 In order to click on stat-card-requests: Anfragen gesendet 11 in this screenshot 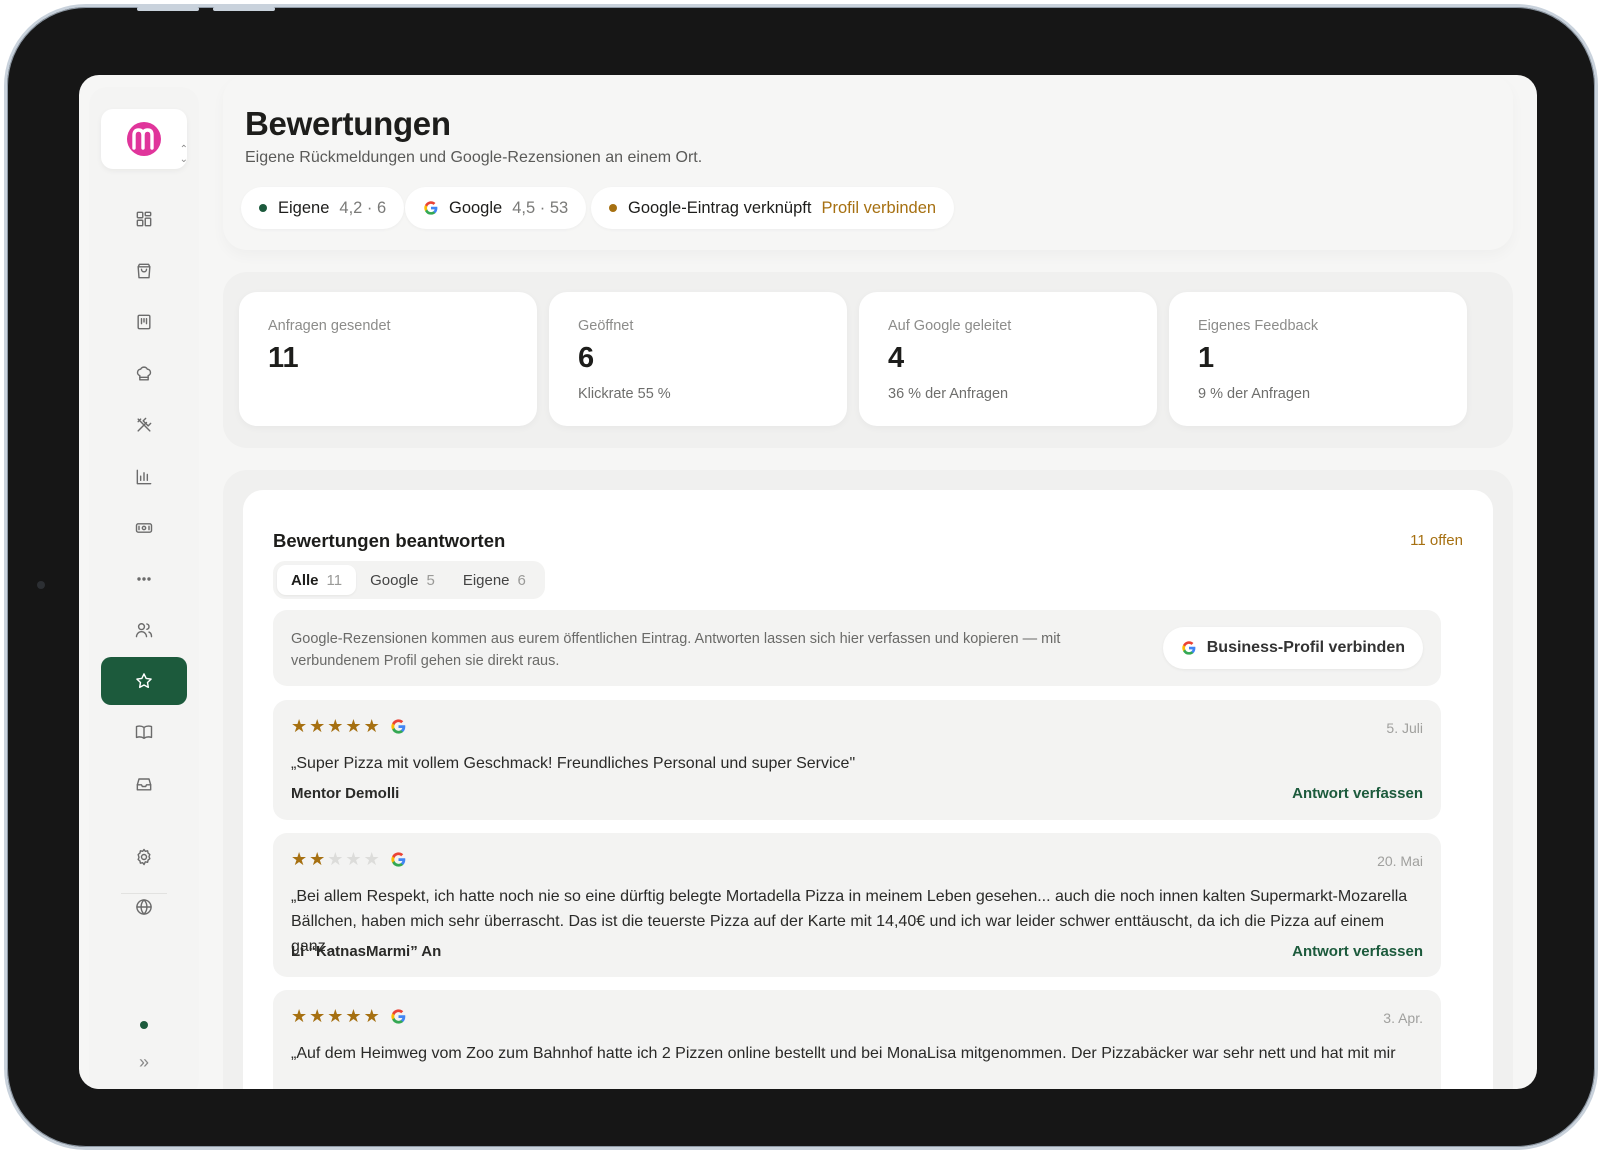, I will do `click(388, 359)`.